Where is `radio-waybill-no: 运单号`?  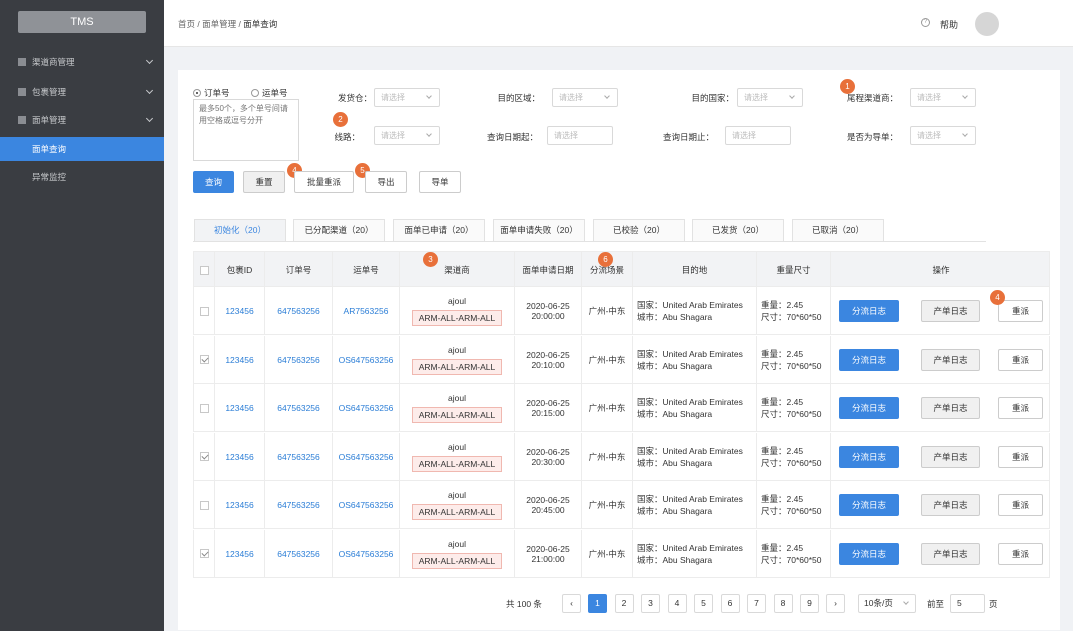
radio-waybill-no: 运单号 is located at coordinates (269, 93).